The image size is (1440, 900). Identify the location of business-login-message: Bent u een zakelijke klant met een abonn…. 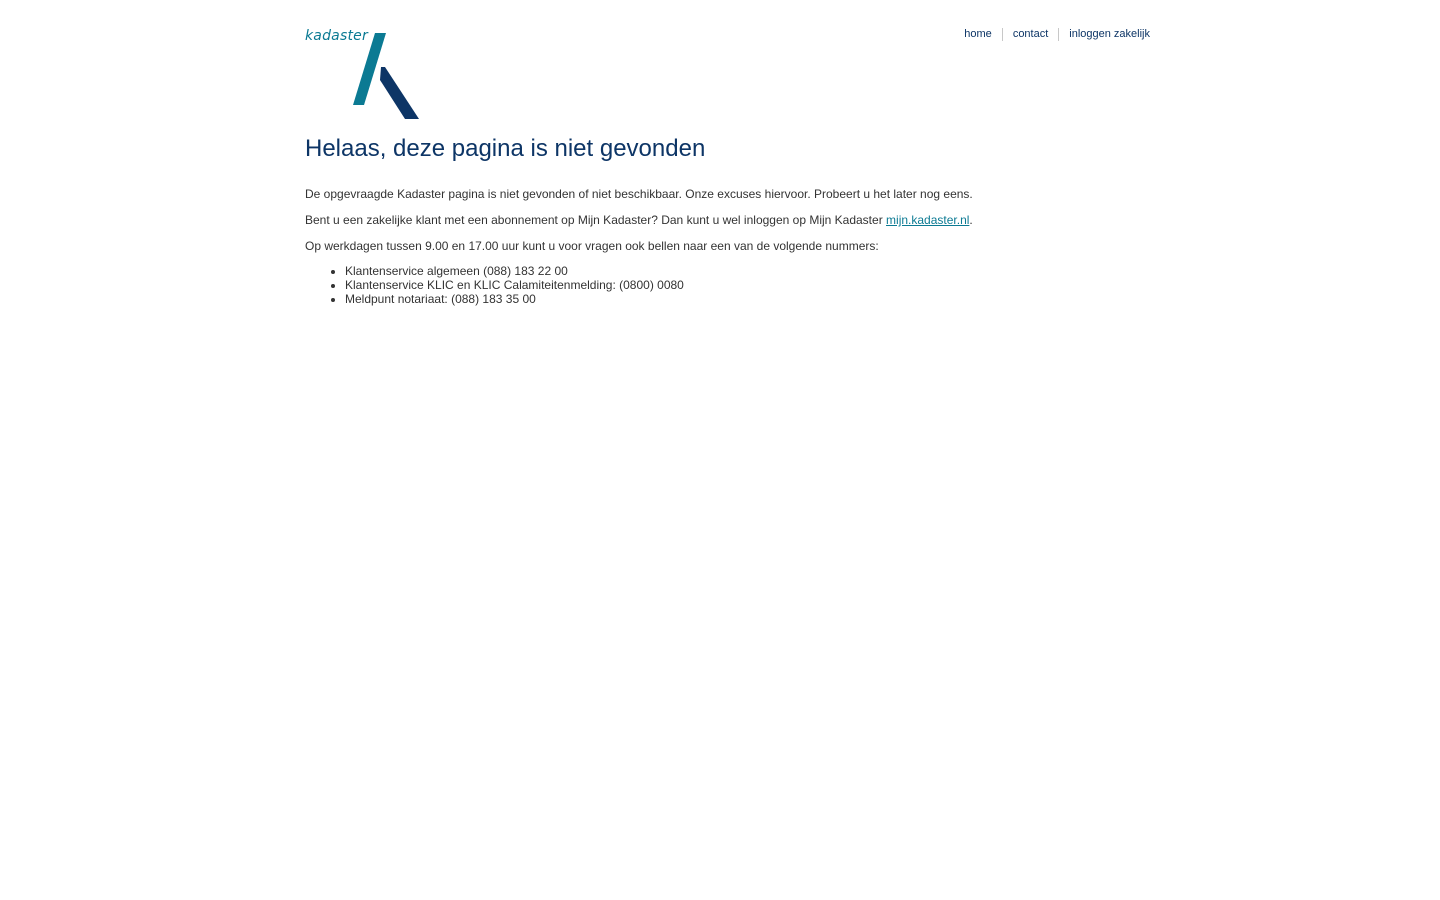
(727, 220).